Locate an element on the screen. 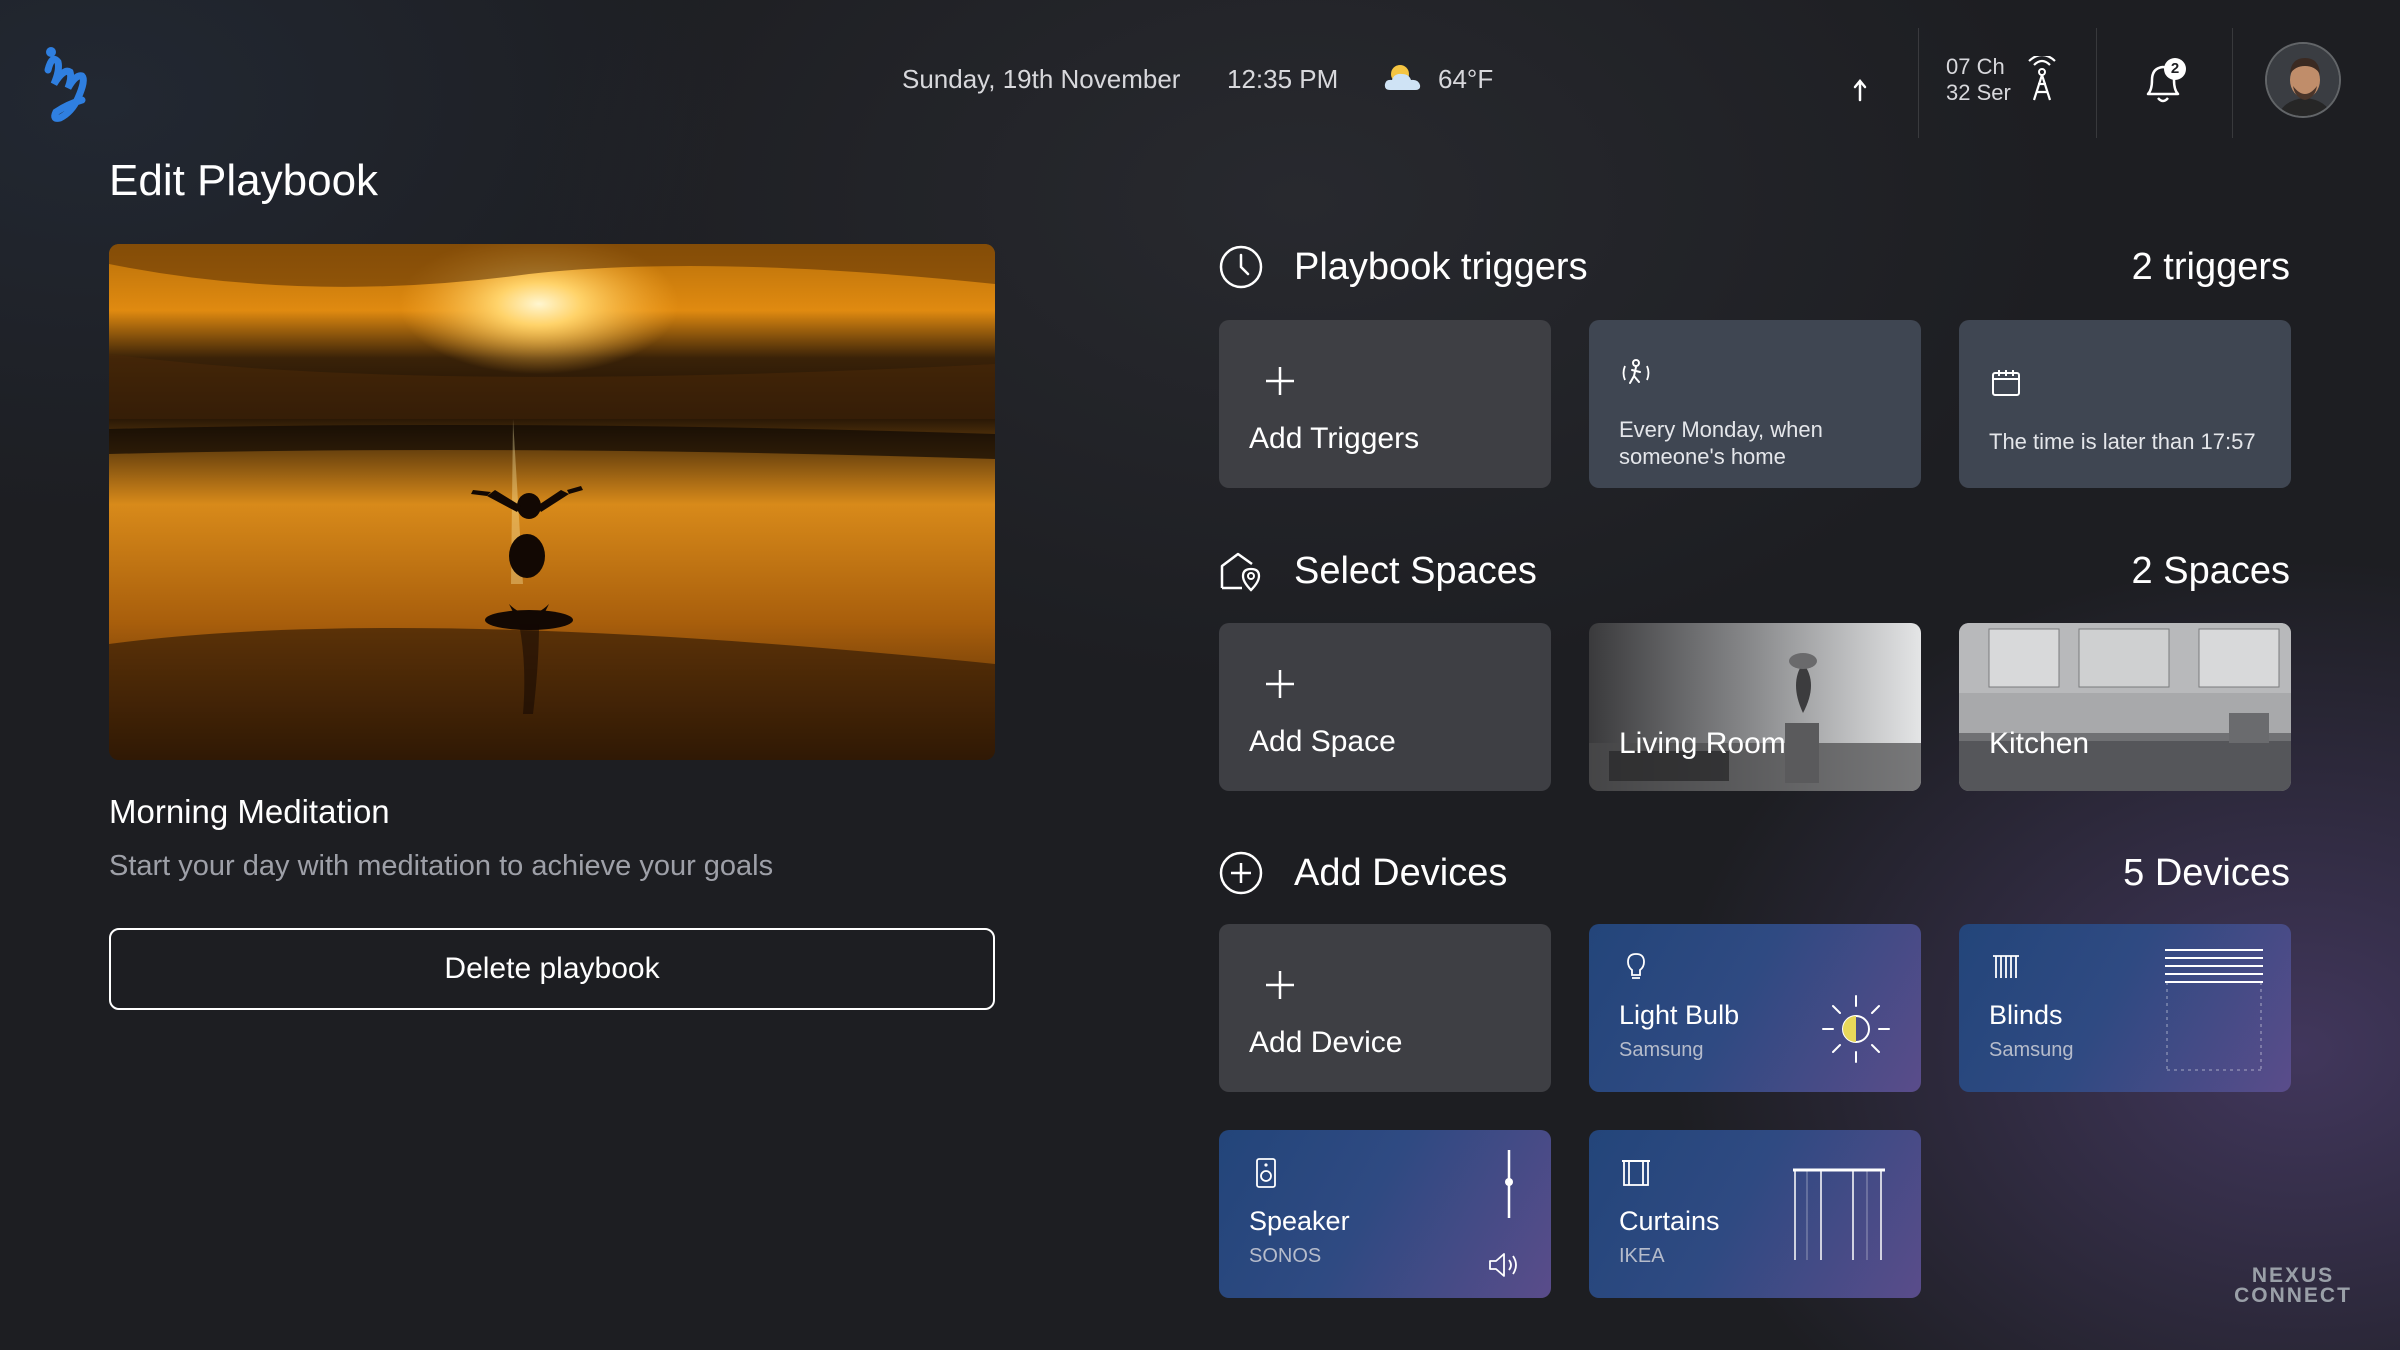 Image resolution: width=2400 pixels, height=1350 pixels. add-space-button: Add Space is located at coordinates (1385, 707).